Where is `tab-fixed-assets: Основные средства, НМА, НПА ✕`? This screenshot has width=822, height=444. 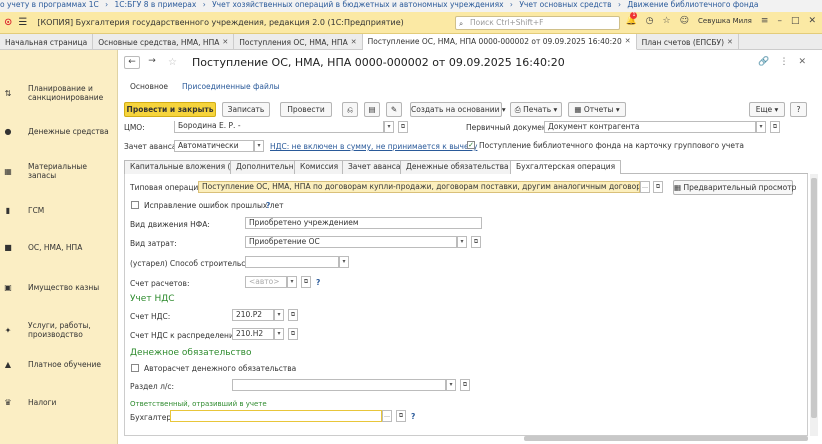
tab-fixed-assets: Основные средства, НМА, НПА ✕ is located at coordinates (164, 42).